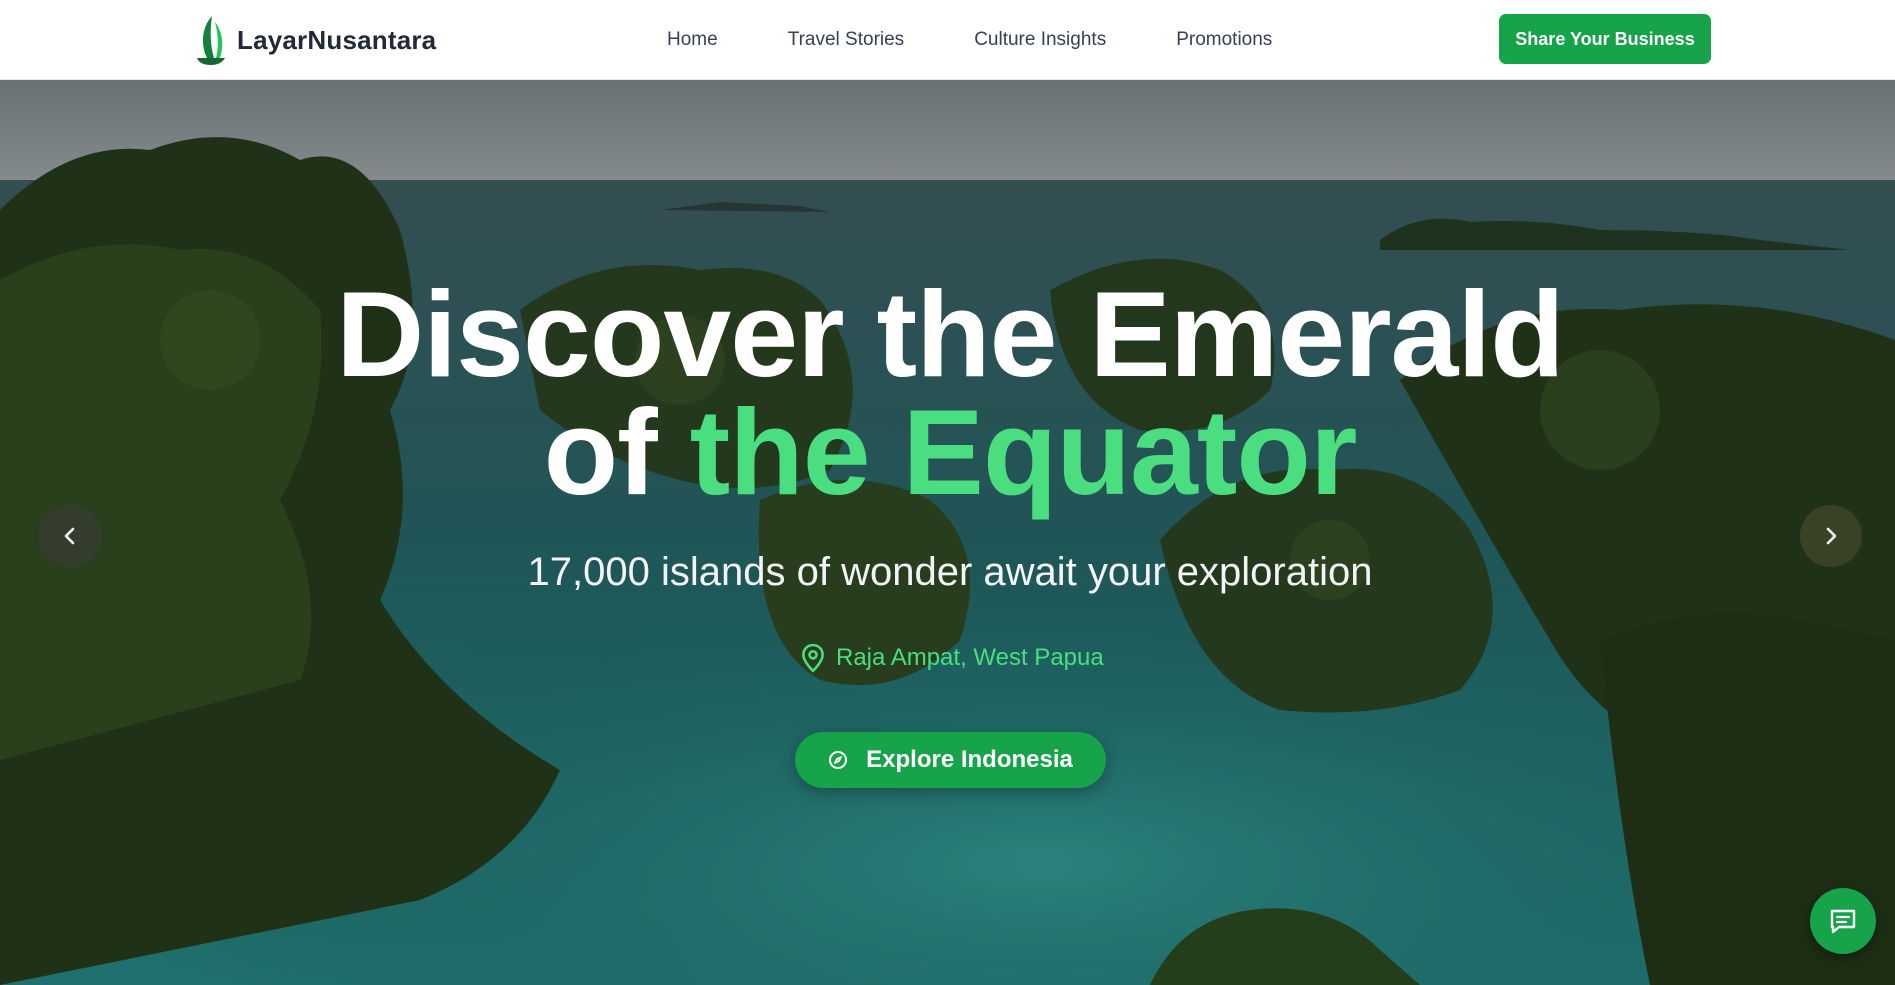  I want to click on compass-icon, so click(838, 760).